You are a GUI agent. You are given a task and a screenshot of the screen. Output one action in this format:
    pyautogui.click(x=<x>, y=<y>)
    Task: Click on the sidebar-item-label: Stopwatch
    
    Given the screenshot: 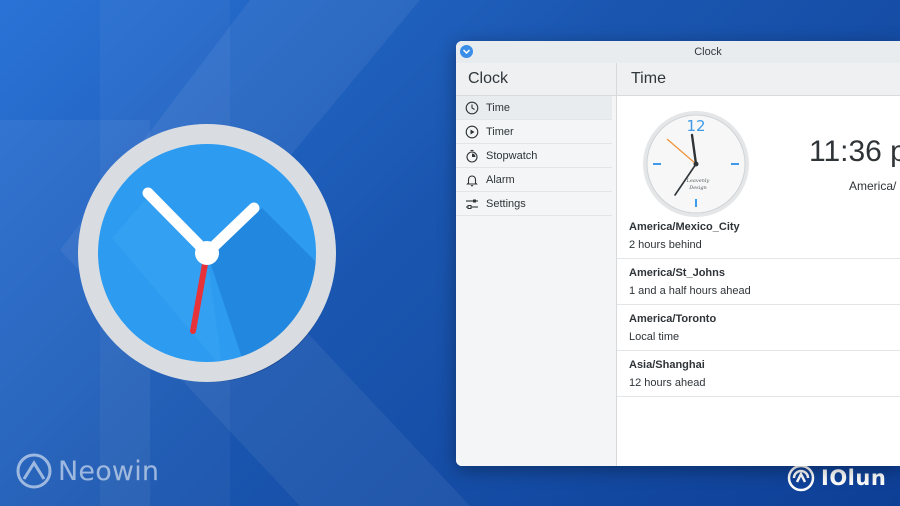 What is the action you would take?
    pyautogui.click(x=512, y=155)
    